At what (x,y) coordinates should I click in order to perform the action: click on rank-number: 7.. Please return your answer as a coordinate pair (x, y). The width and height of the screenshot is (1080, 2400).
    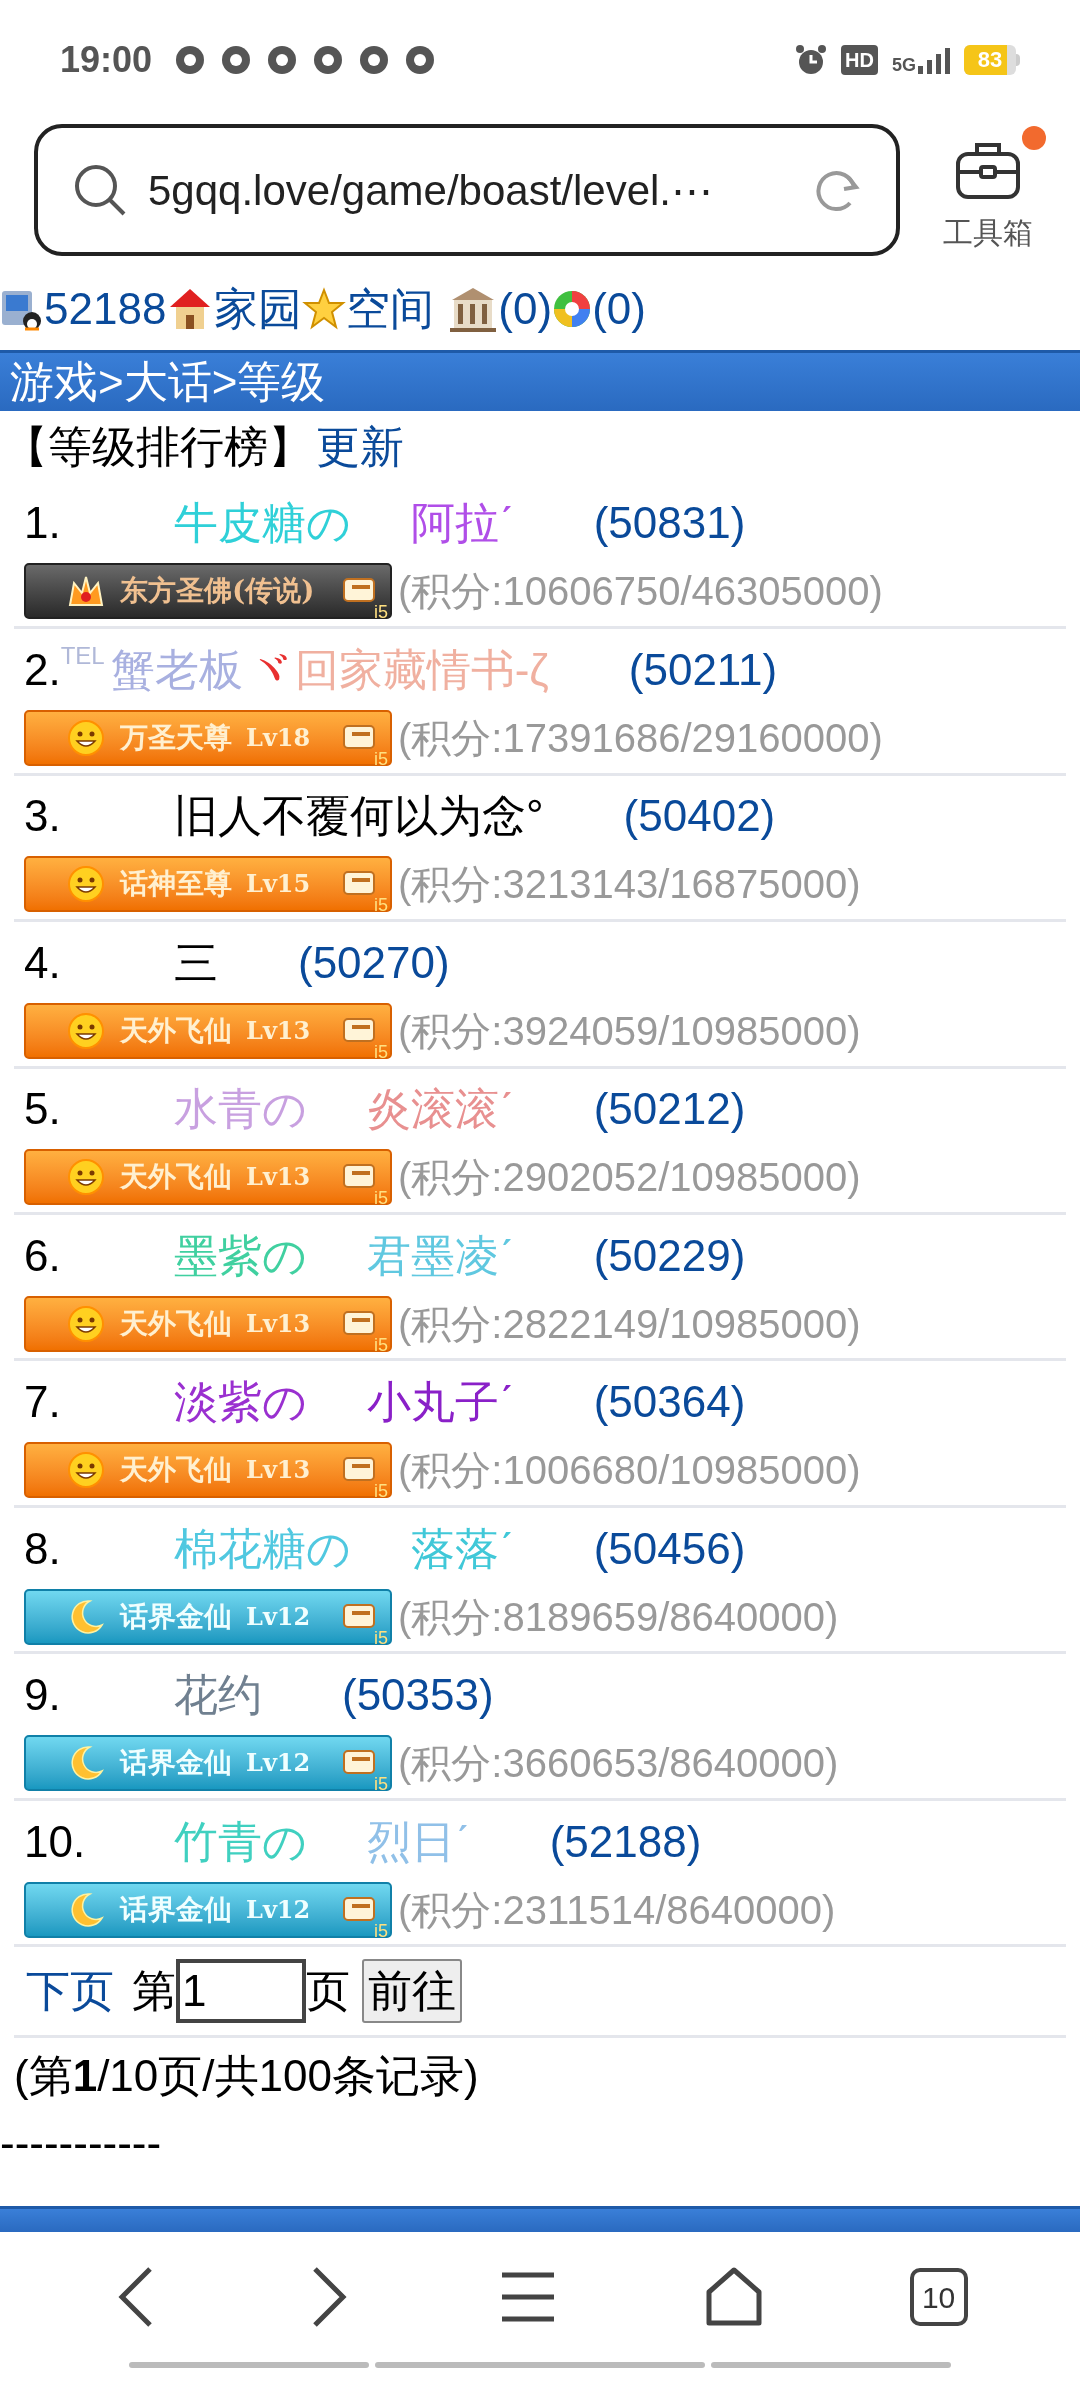
    Looking at the image, I should click on (43, 1402).